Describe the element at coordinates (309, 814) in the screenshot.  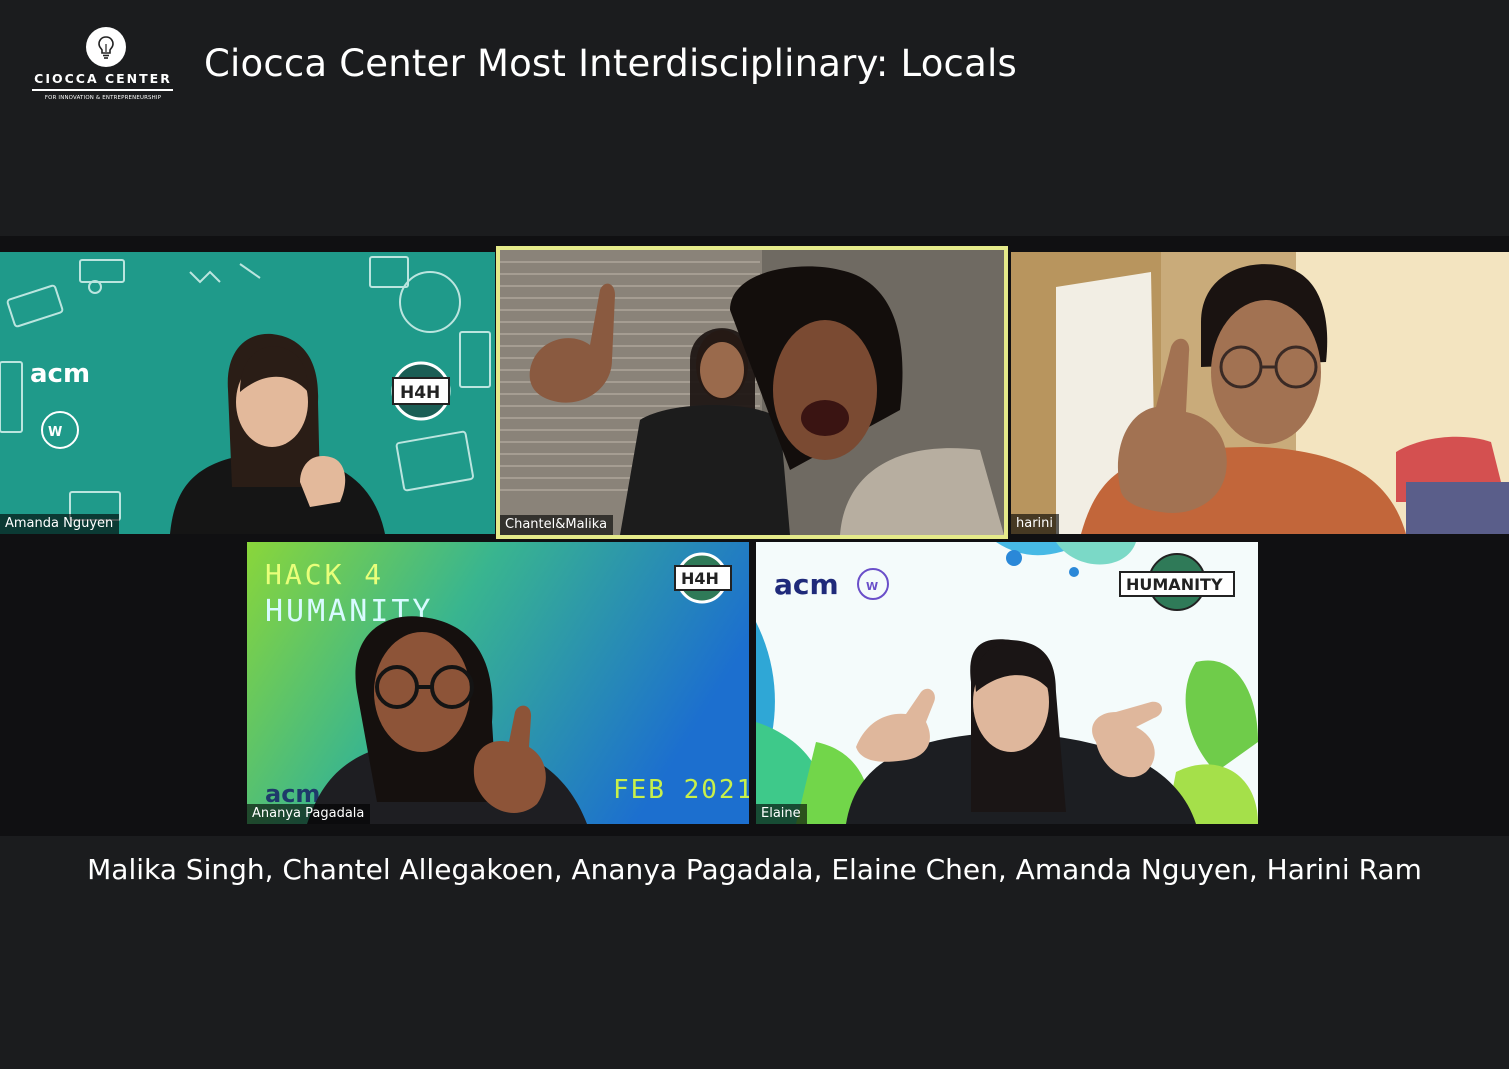
I see `participant-name: Ananya Pagadala` at that location.